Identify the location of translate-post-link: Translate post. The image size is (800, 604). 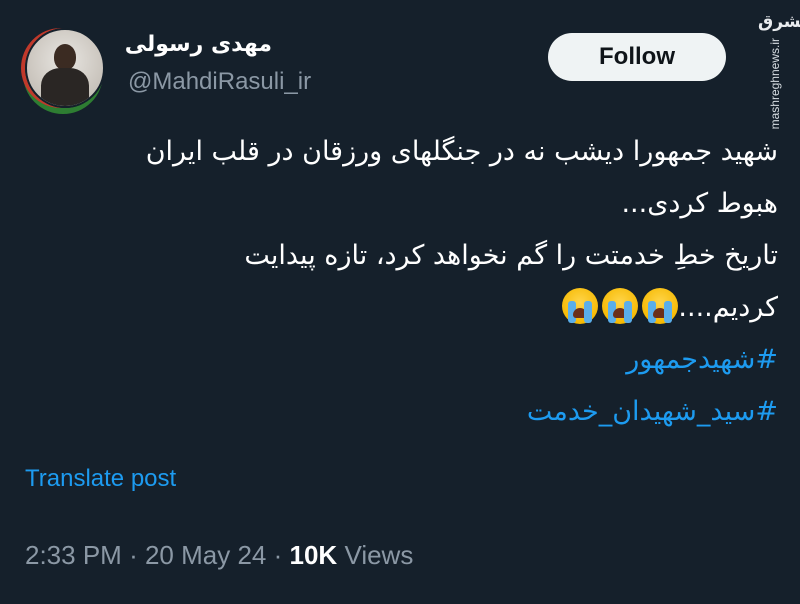
(100, 479).